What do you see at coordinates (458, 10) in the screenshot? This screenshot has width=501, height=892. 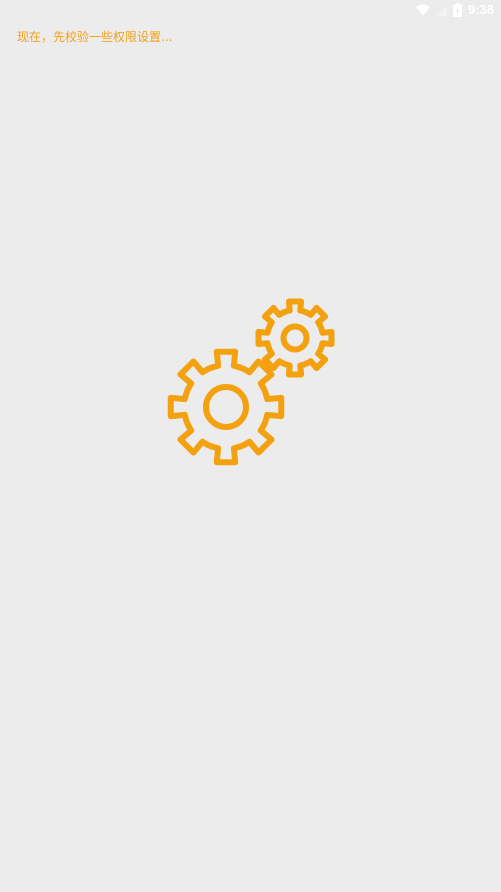 I see `battery-icon` at bounding box center [458, 10].